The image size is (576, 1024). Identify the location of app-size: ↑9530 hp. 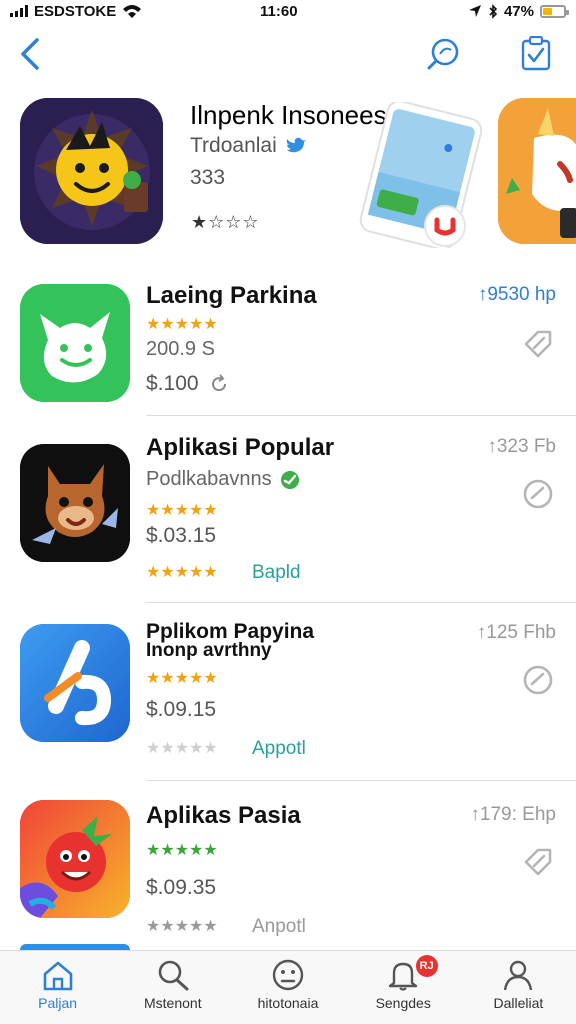
(516, 294).